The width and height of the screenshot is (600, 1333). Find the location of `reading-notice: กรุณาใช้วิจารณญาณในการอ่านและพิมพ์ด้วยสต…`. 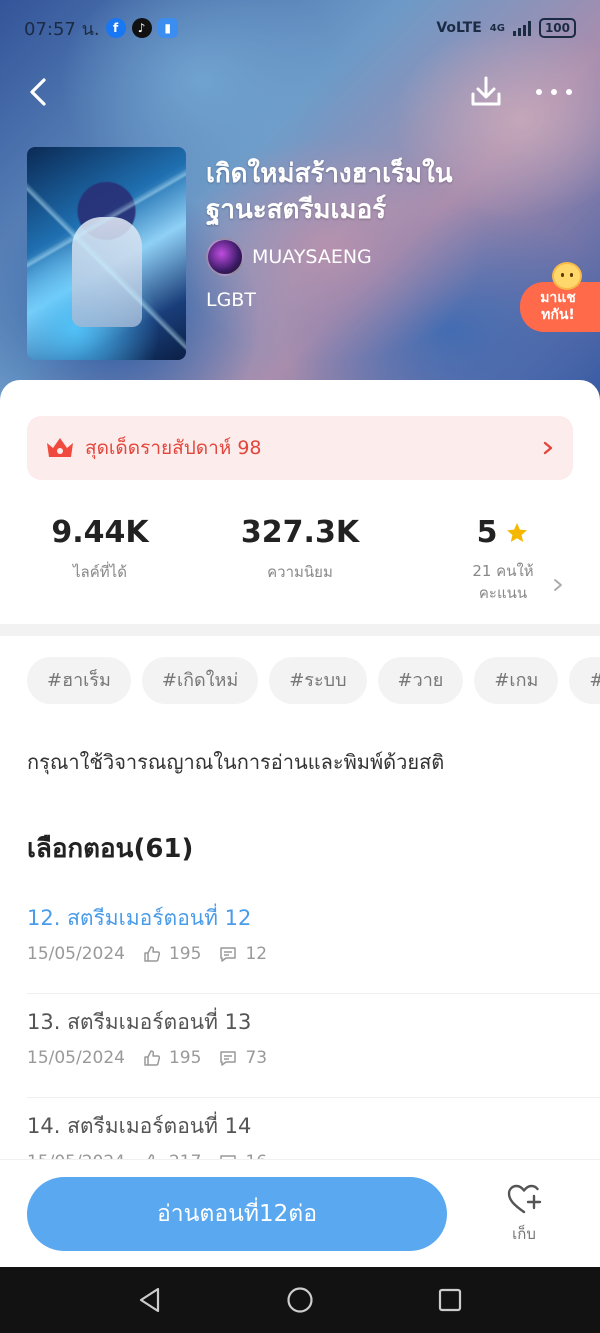

reading-notice: กรุณาใช้วิจารณญาณในการอ่านและพิมพ์ด้วยสต… is located at coordinates (236, 762).